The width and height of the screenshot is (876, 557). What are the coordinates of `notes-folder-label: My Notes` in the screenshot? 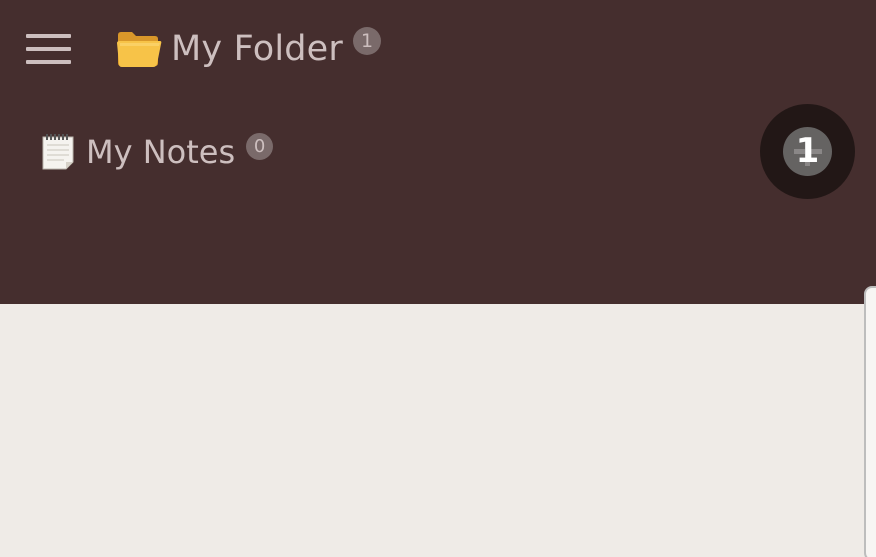 It's located at (161, 152).